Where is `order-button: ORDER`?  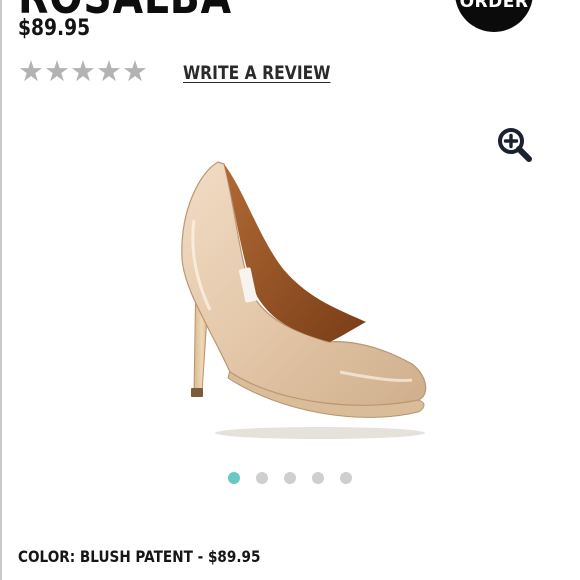
order-button: ORDER is located at coordinates (494, 16).